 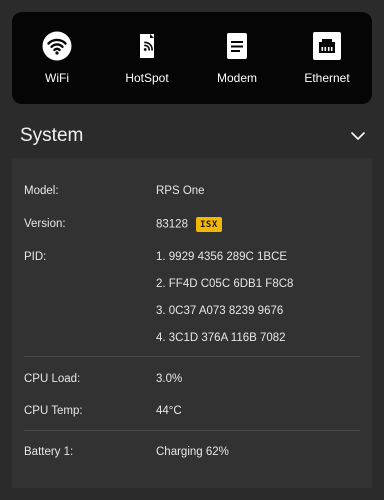 What do you see at coordinates (49, 452) in the screenshot?
I see `battery-label: Battery 1:` at bounding box center [49, 452].